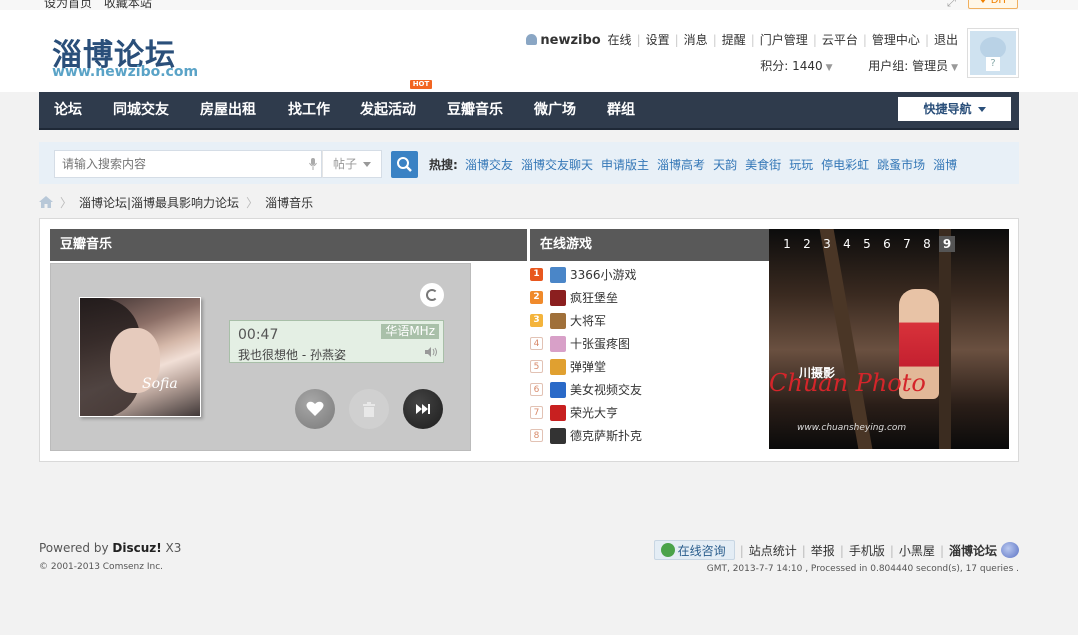 This screenshot has height=635, width=1078. Describe the element at coordinates (896, 40) in the screenshot. I see `admin-center-link: 管理中心` at that location.